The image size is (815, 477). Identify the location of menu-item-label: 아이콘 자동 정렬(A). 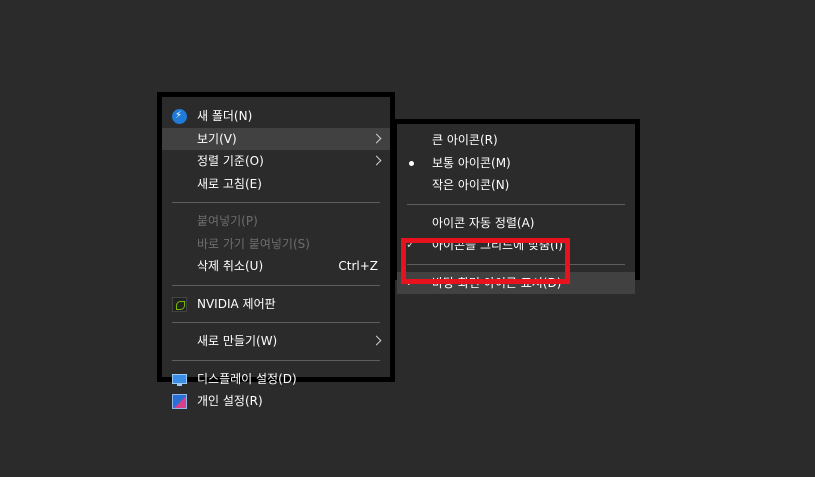
(483, 222).